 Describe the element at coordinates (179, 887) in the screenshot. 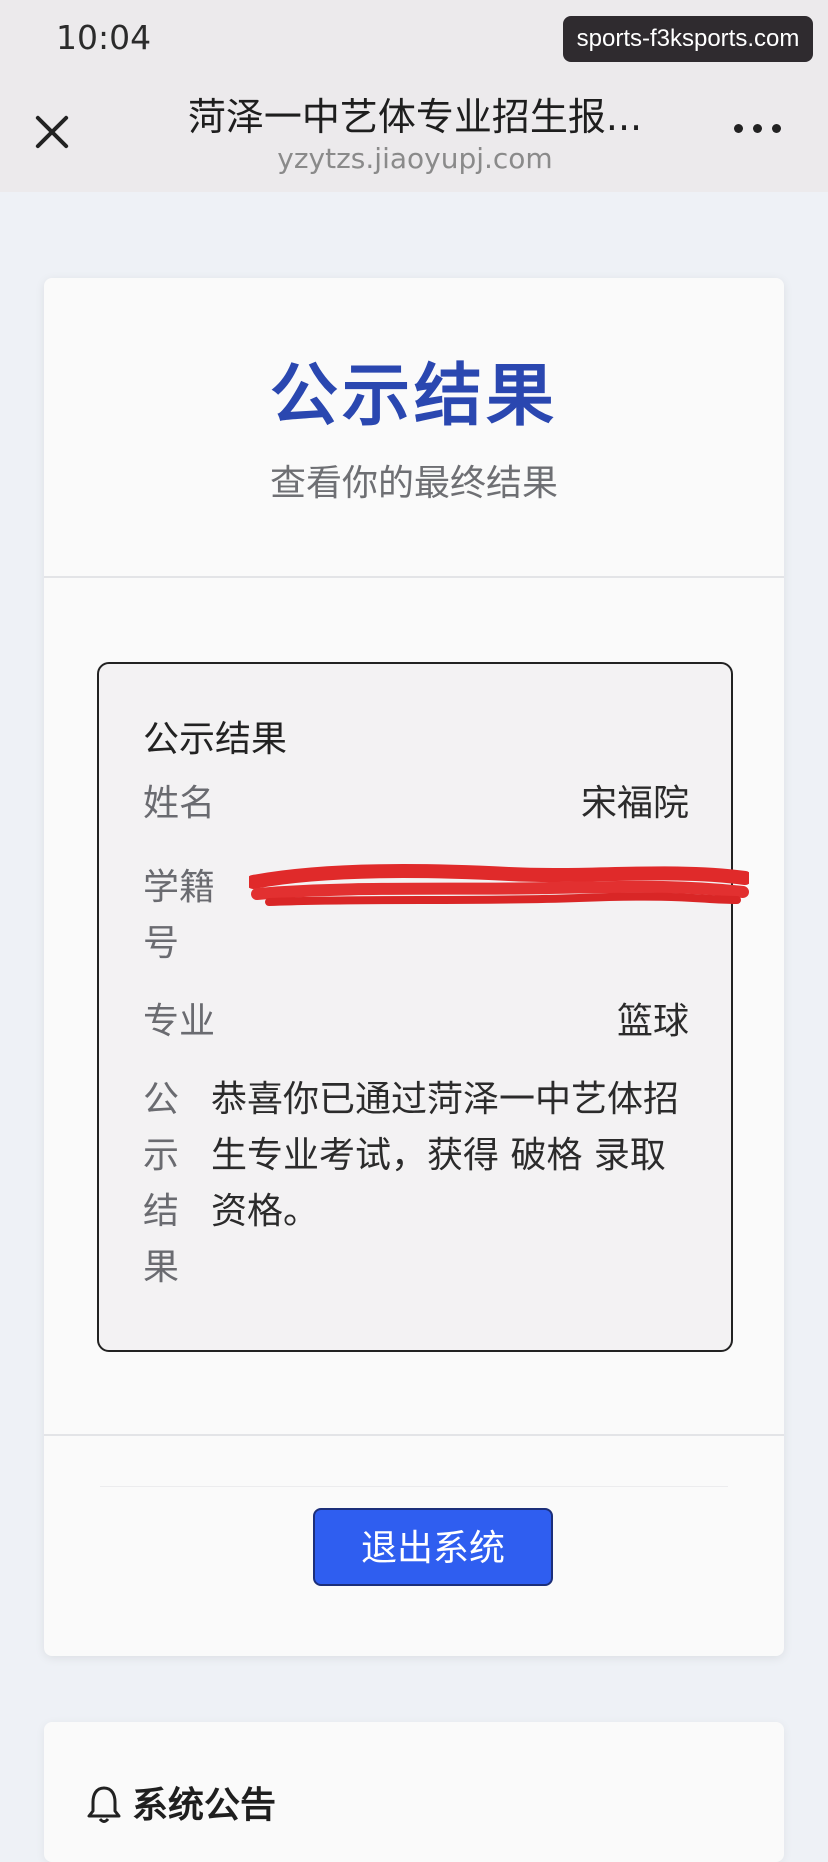

I see `student-id-label: 学籍` at that location.